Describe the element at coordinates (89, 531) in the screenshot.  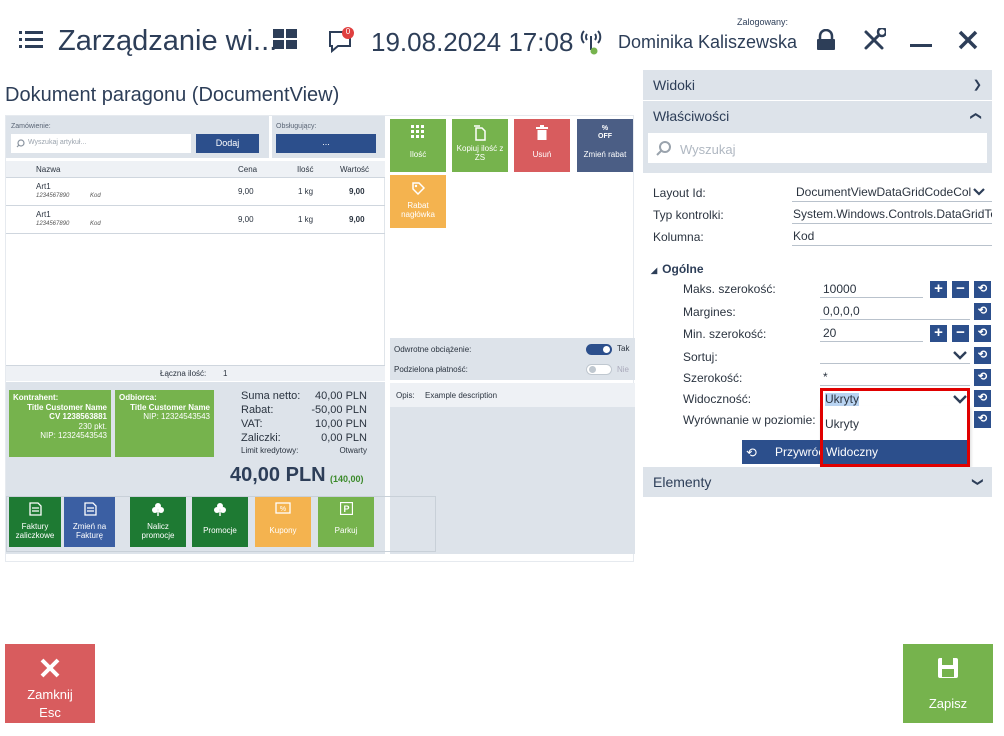
I see `change-to-invoice-label: Zmień na Fakturę` at that location.